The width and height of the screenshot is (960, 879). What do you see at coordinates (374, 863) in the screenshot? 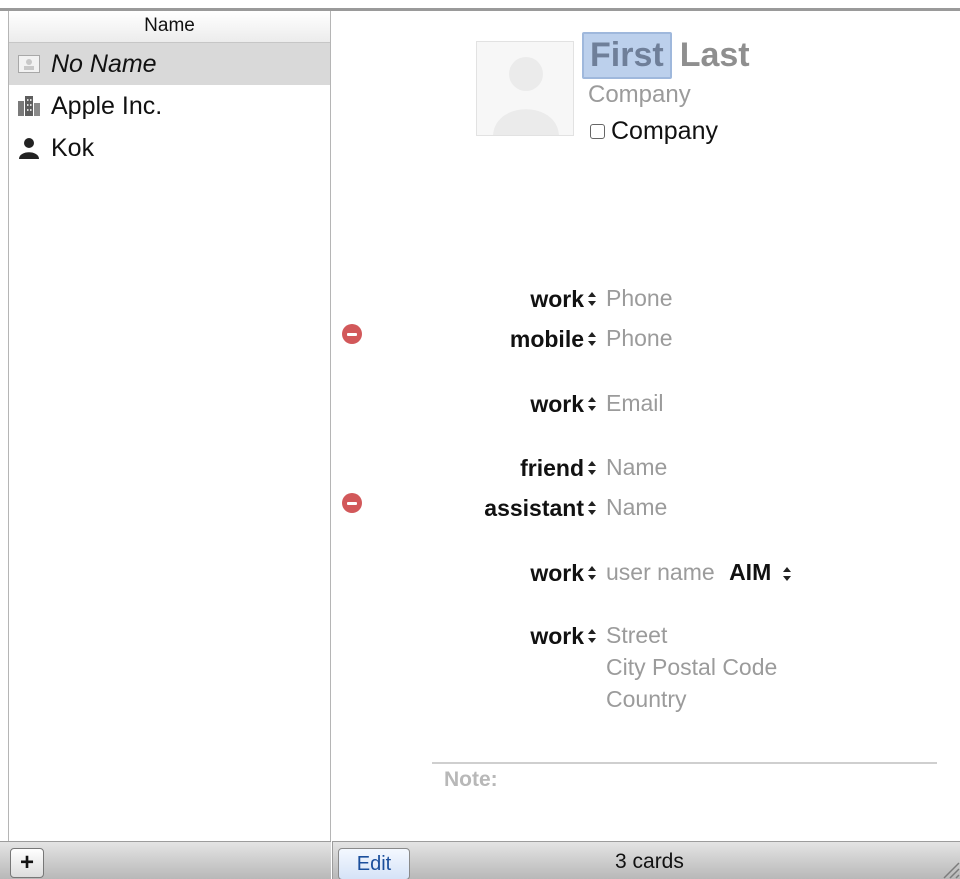
I see `edit-button: Edit` at bounding box center [374, 863].